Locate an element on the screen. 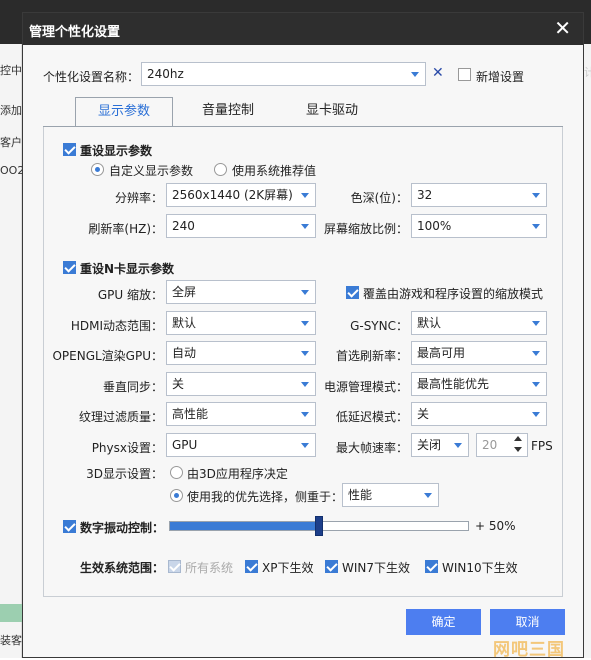 Image resolution: width=591 pixels, height=660 pixels. power-mode-value: 最高性能优先 is located at coordinates (453, 384).